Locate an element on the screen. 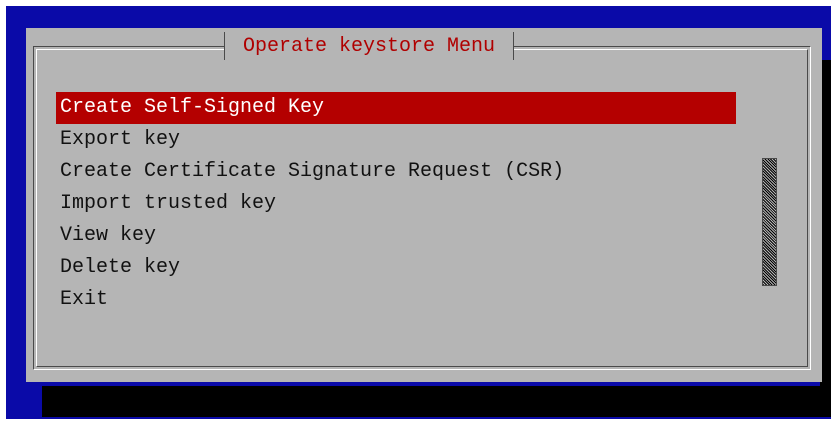 Image resolution: width=831 pixels, height=423 pixels. dialog-title-container: Operate keystore Menu is located at coordinates (369, 46).